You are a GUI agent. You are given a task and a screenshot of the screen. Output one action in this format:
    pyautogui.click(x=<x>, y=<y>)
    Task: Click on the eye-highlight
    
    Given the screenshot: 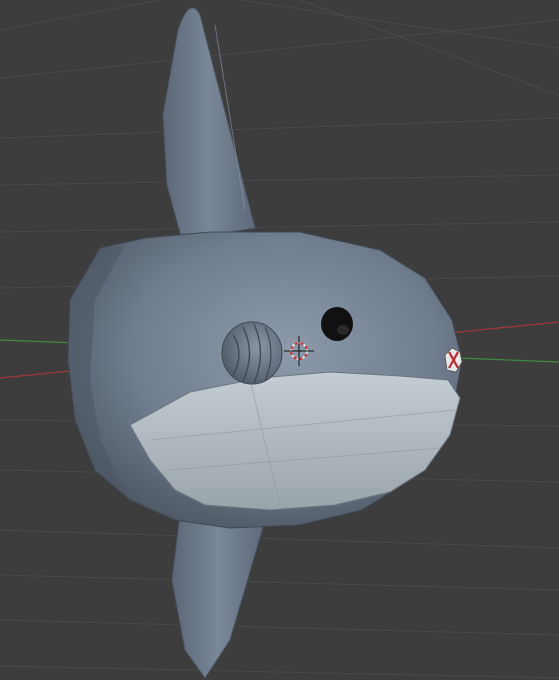 What is the action you would take?
    pyautogui.click(x=343, y=330)
    